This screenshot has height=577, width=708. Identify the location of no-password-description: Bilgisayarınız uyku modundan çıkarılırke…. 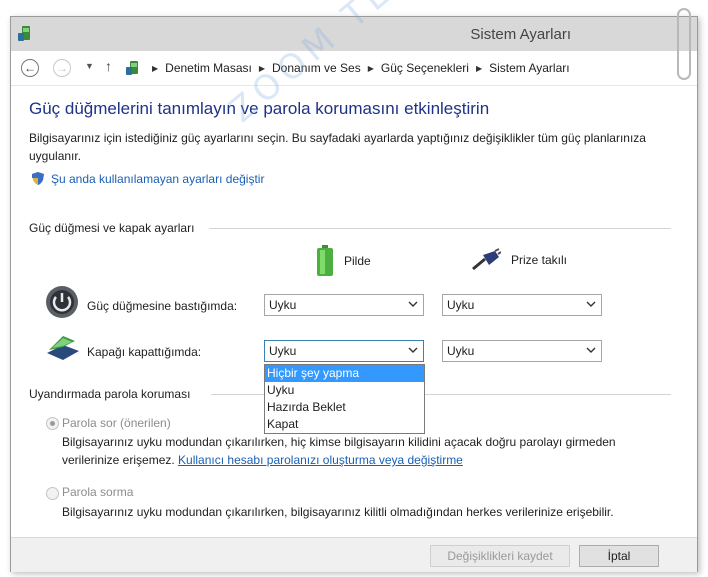
(338, 512).